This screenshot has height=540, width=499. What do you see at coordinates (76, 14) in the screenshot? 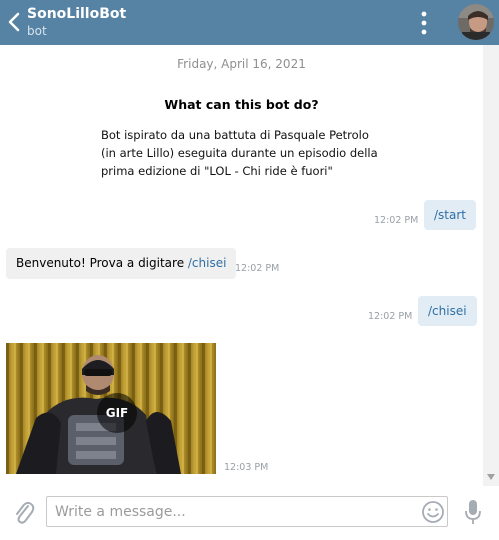
I see `chat-title: SonoLilloBot` at bounding box center [76, 14].